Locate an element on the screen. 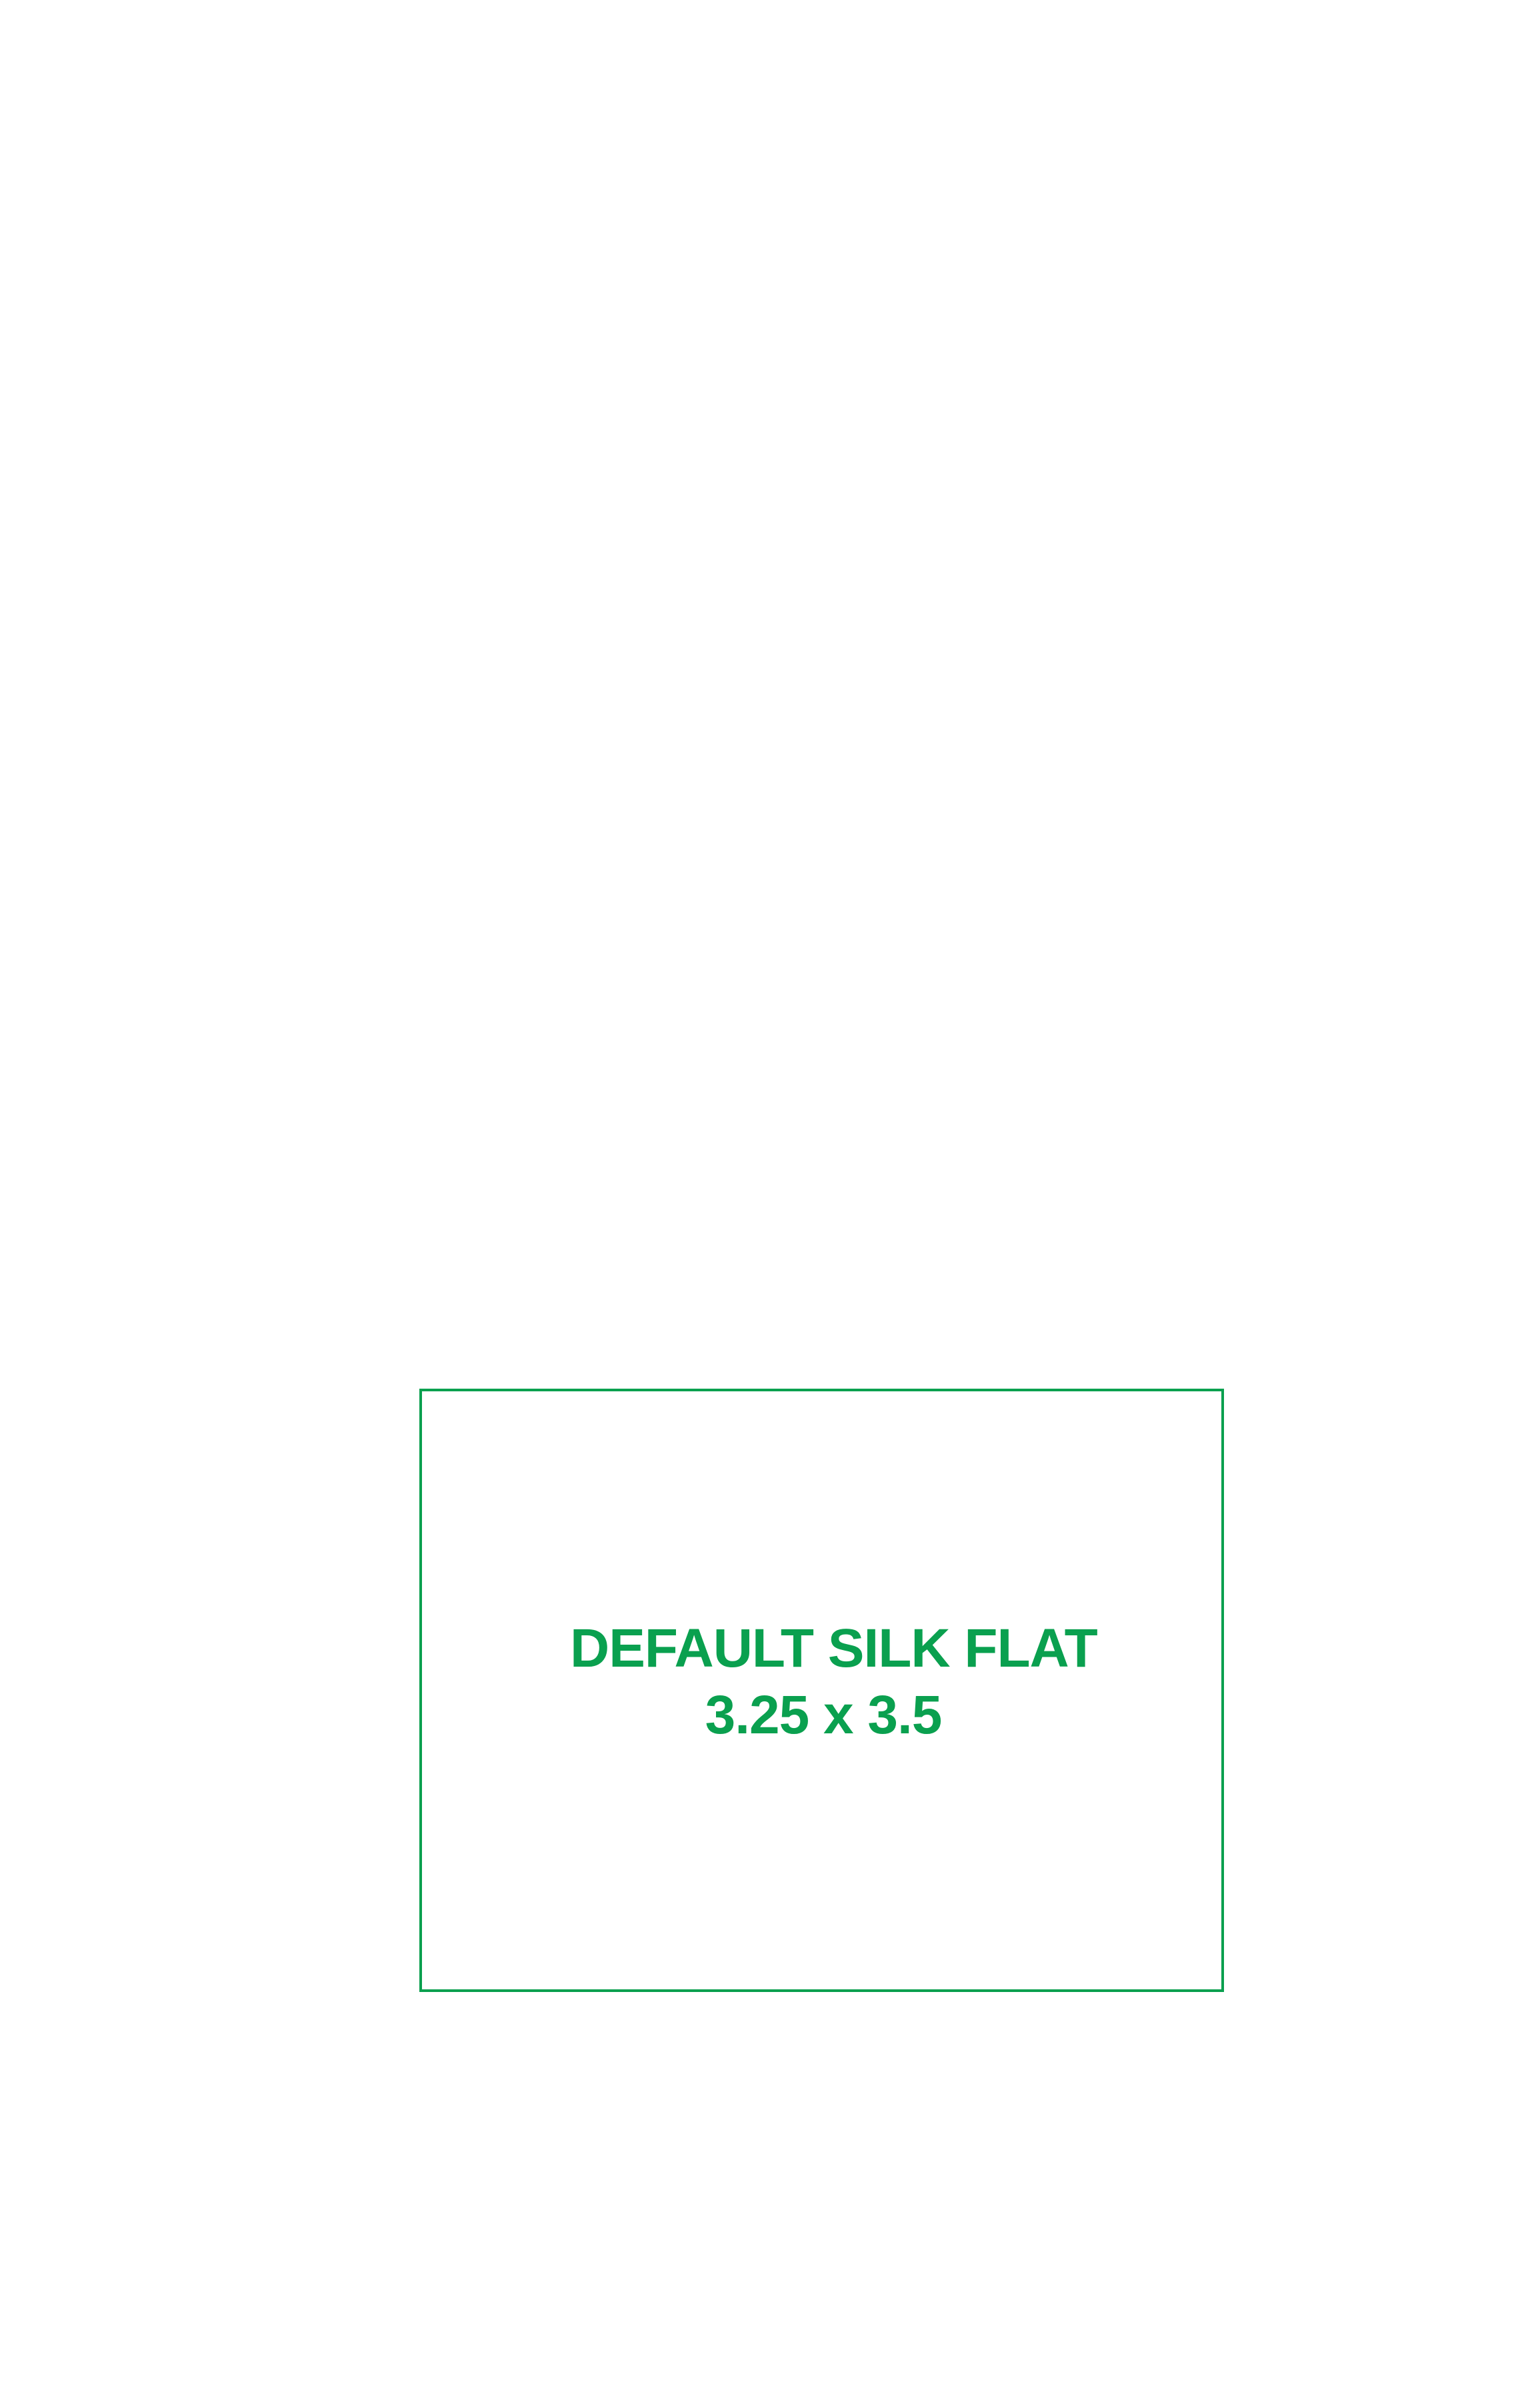 This screenshot has height=2402, width=1540. template-size: 3.25 x 3.5 is located at coordinates (824, 1715).